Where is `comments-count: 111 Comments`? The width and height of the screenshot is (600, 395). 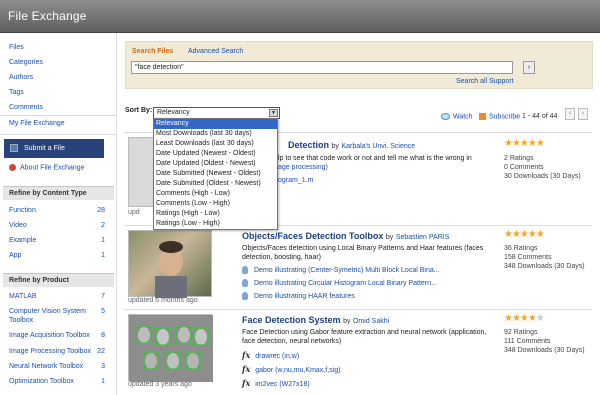 comments-count: 111 Comments is located at coordinates (527, 341).